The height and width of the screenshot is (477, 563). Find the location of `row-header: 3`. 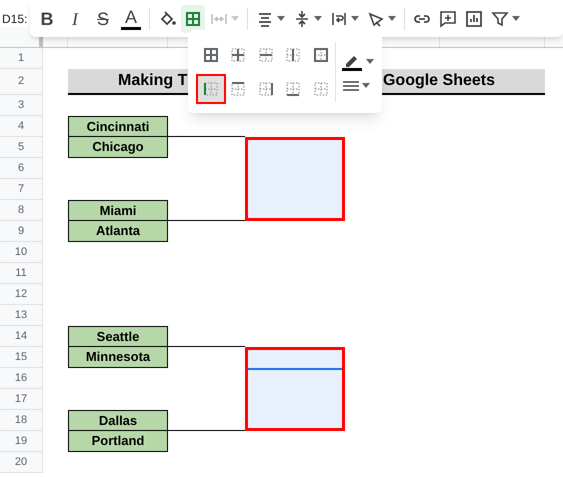

row-header: 3 is located at coordinates (21, 105).